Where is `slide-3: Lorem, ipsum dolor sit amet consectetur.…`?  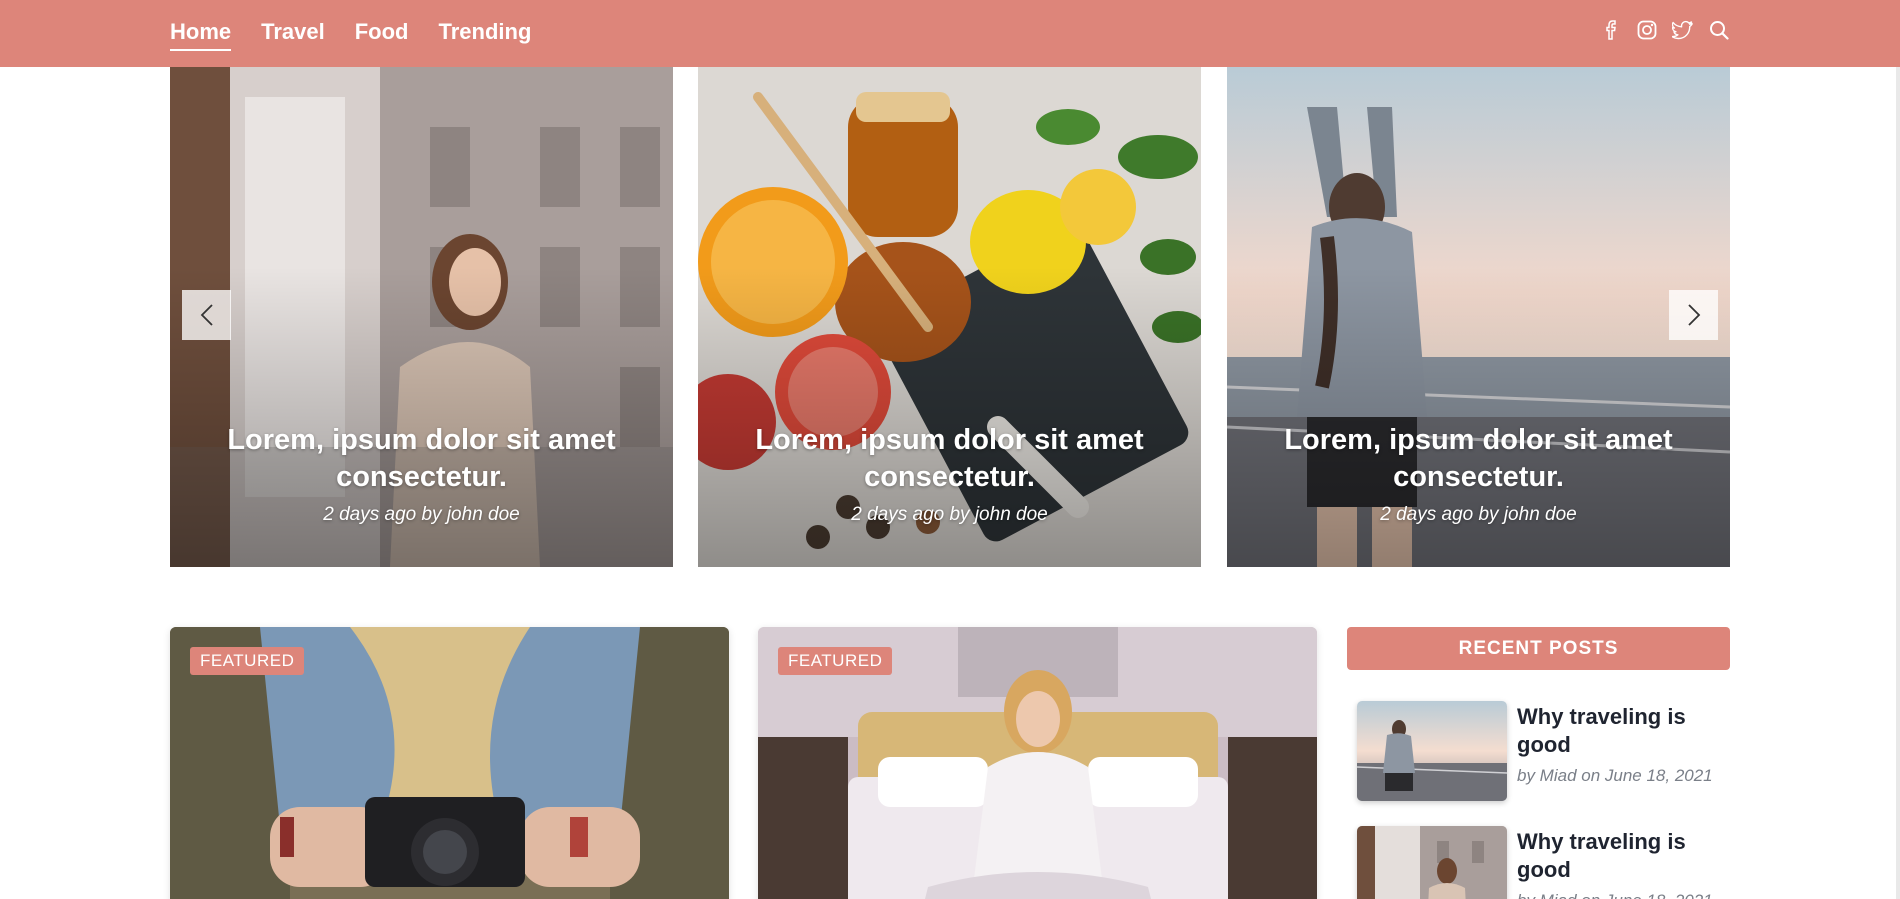 slide-3: Lorem, ipsum dolor sit amet consectetur.… is located at coordinates (1478, 317).